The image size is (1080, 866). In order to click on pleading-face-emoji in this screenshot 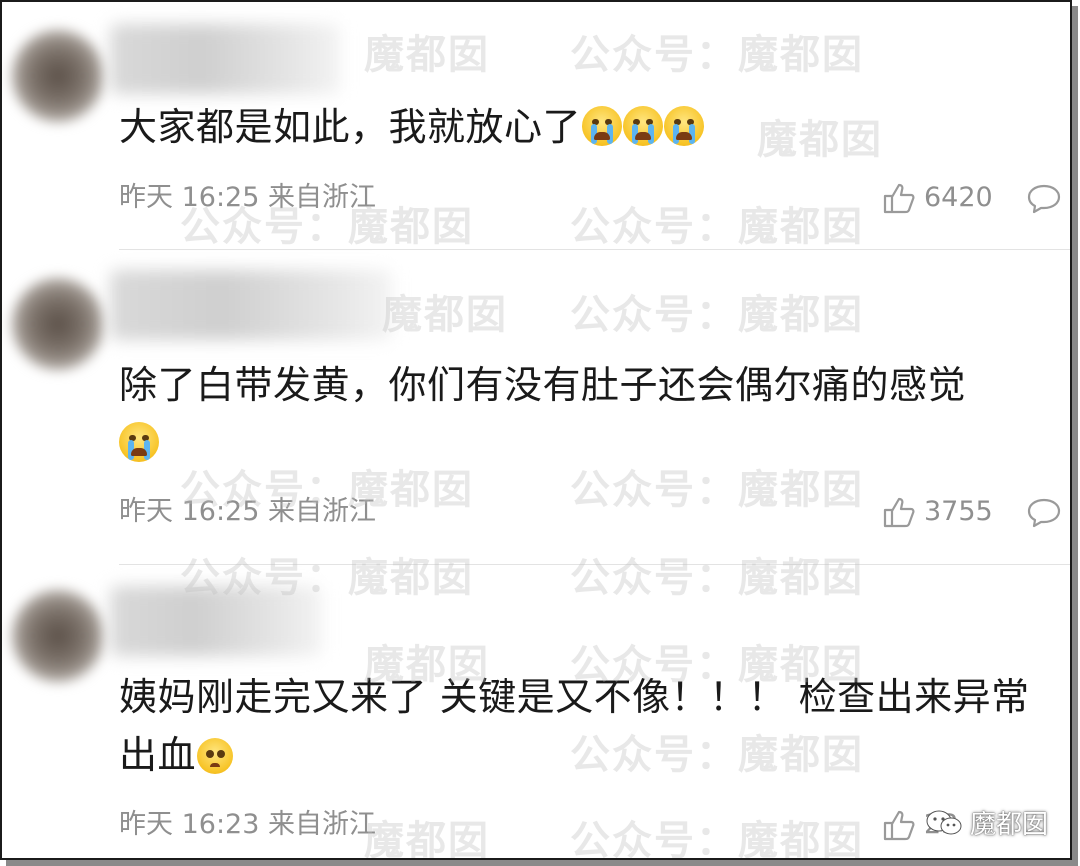, I will do `click(215, 756)`.